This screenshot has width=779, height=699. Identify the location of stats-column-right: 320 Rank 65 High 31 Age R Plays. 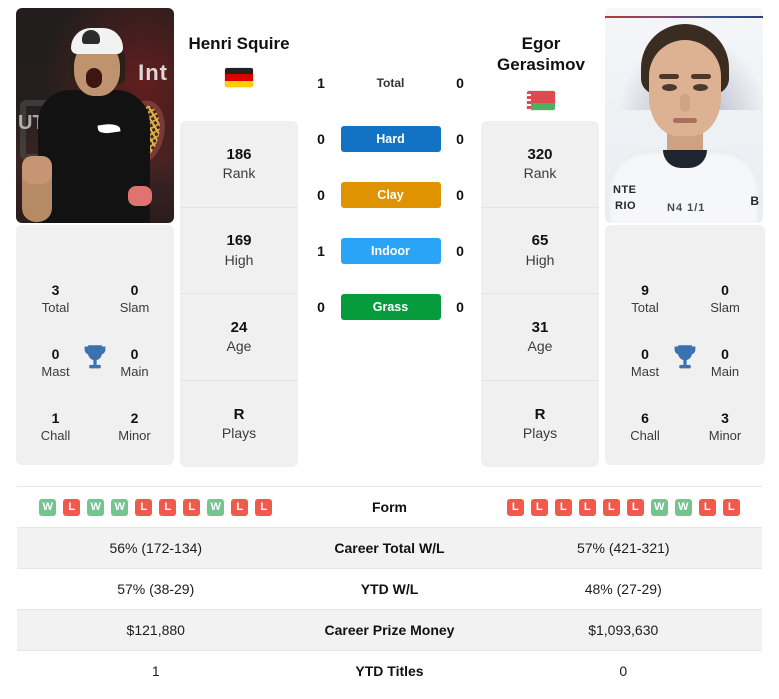
(540, 294).